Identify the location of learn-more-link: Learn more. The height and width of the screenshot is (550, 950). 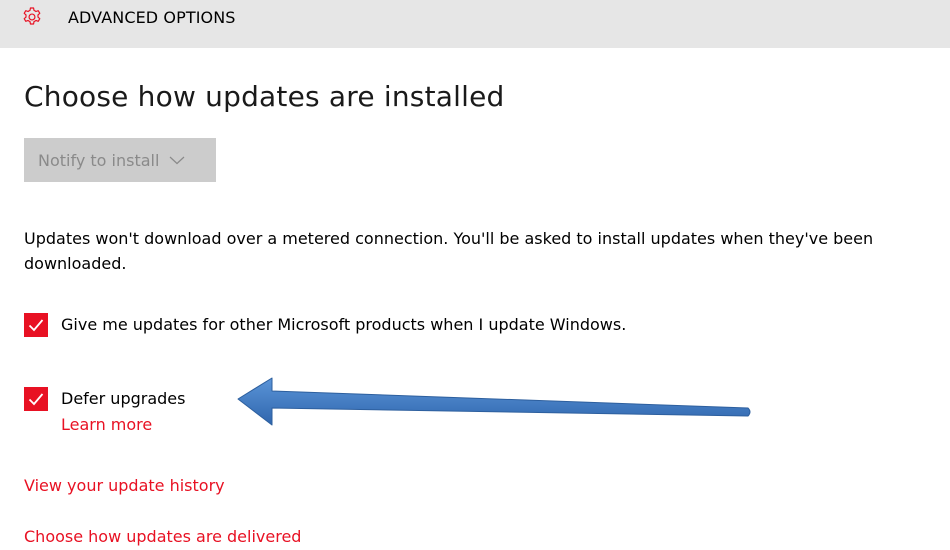
(106, 424).